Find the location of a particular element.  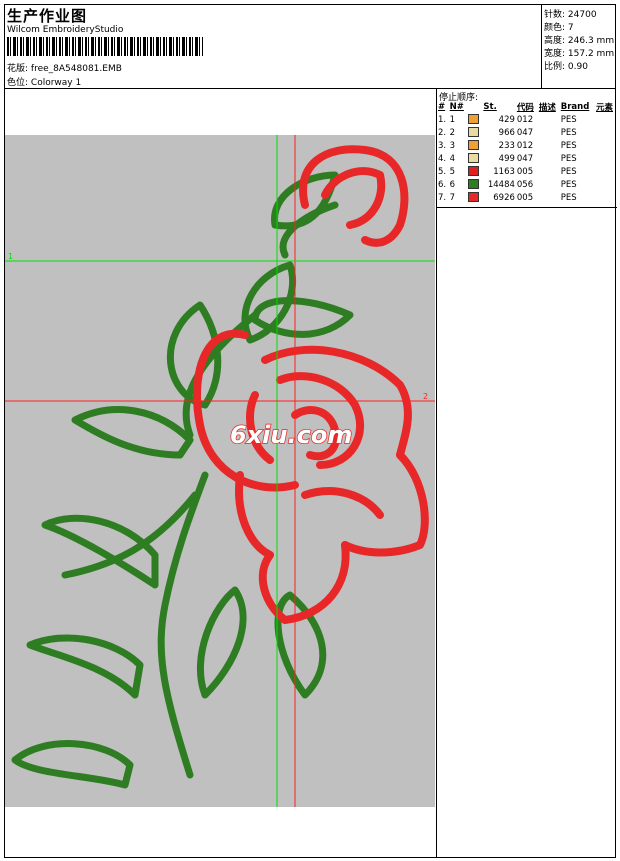

bud-petal-inner is located at coordinates (353, 198).